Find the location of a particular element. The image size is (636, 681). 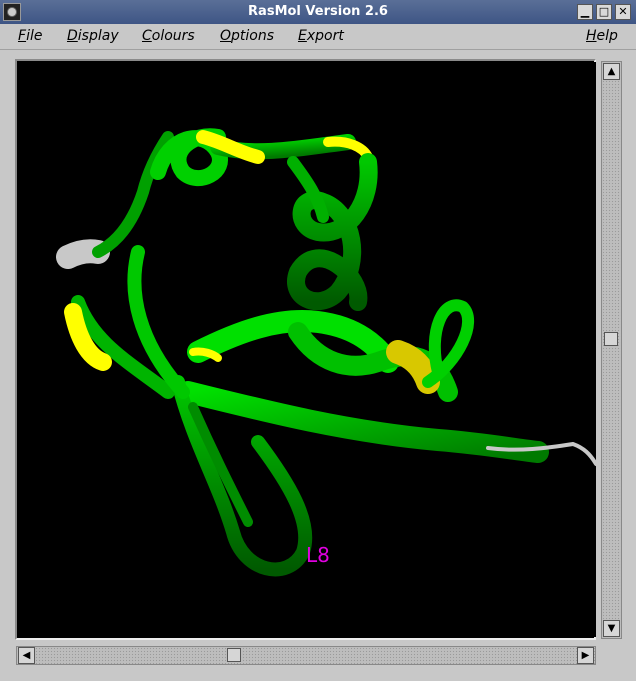

minimize-button: ▁ is located at coordinates (585, 12).